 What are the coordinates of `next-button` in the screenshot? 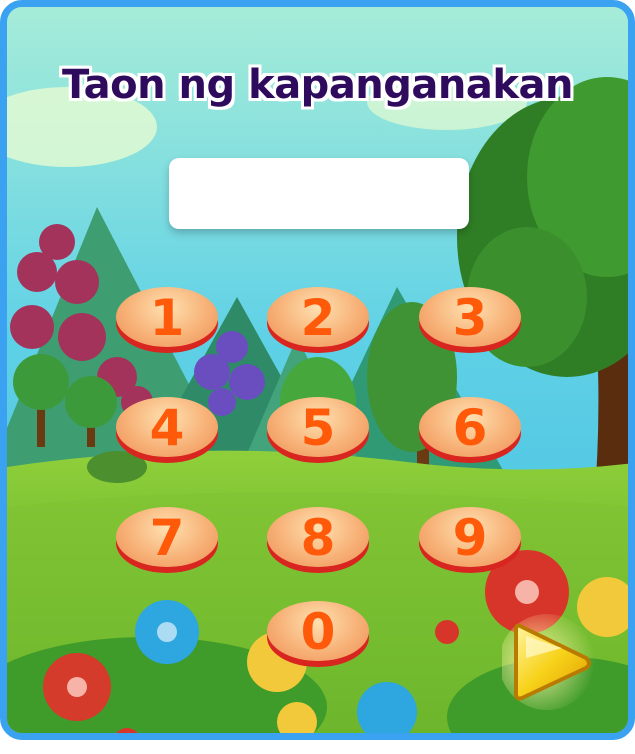 It's located at (550, 662).